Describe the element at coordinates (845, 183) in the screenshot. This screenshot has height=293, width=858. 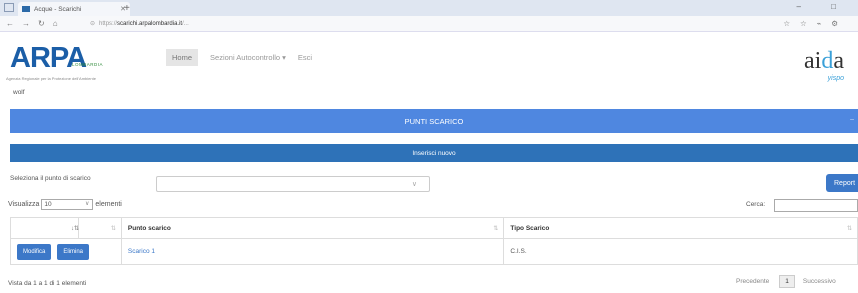
I see `report-label: Report` at that location.